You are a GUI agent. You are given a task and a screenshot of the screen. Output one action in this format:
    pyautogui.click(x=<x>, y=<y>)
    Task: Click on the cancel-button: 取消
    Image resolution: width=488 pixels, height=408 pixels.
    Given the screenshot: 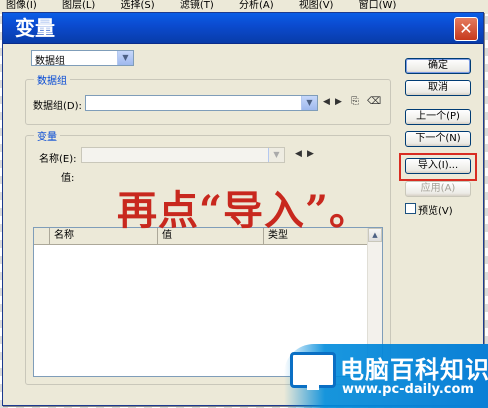 What is the action you would take?
    pyautogui.click(x=438, y=88)
    